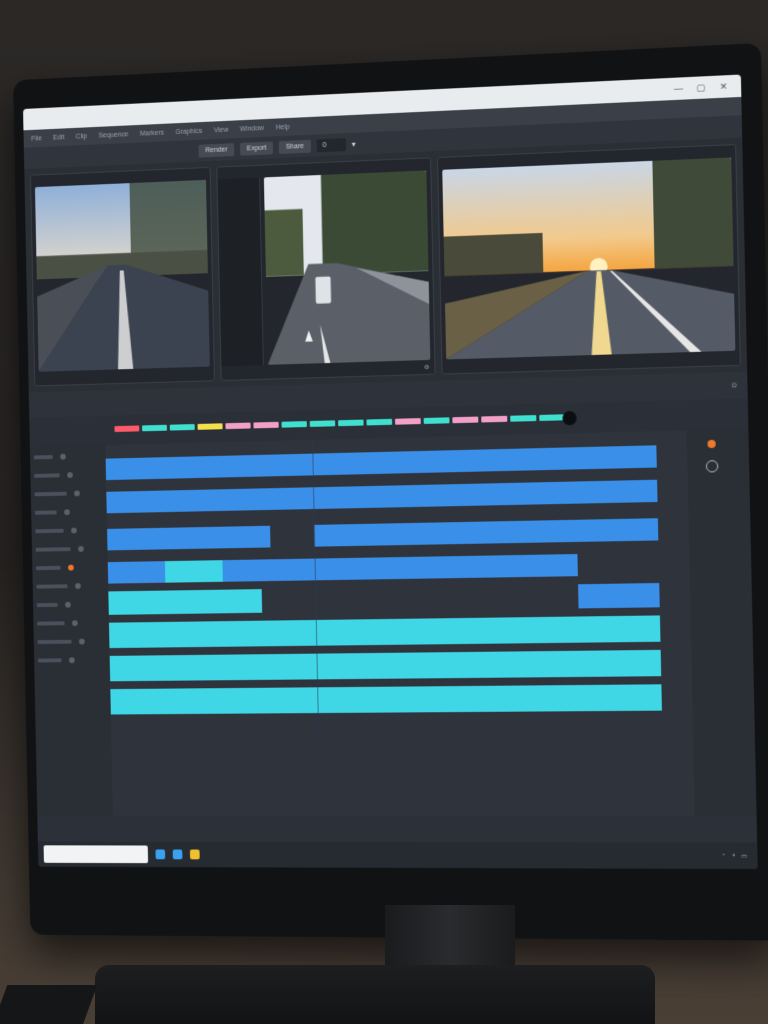 Image resolution: width=768 pixels, height=1024 pixels. I want to click on export-button: Export, so click(256, 148).